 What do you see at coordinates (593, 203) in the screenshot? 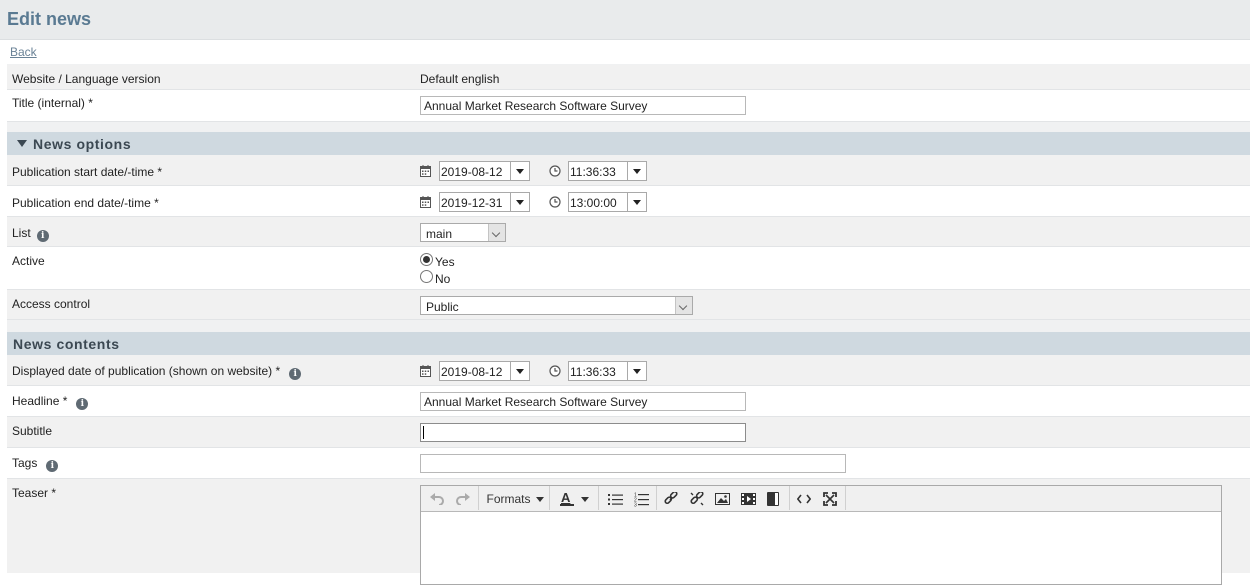
I see `end-time-value: 13:00:00` at bounding box center [593, 203].